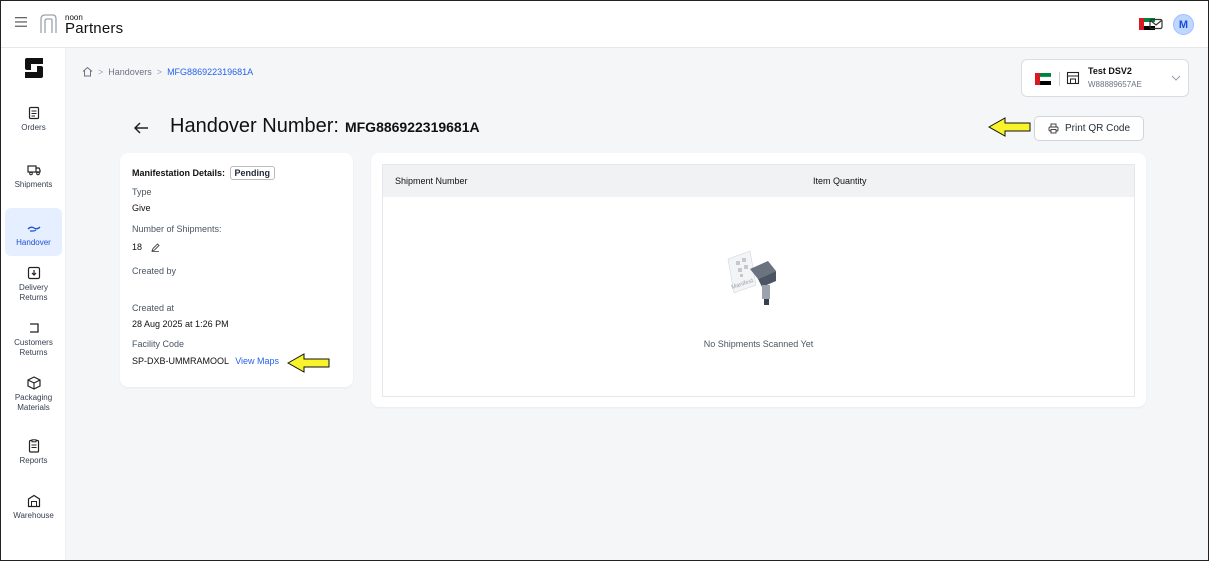 The width and height of the screenshot is (1209, 561). What do you see at coordinates (155, 248) in the screenshot?
I see `edit-icon` at bounding box center [155, 248].